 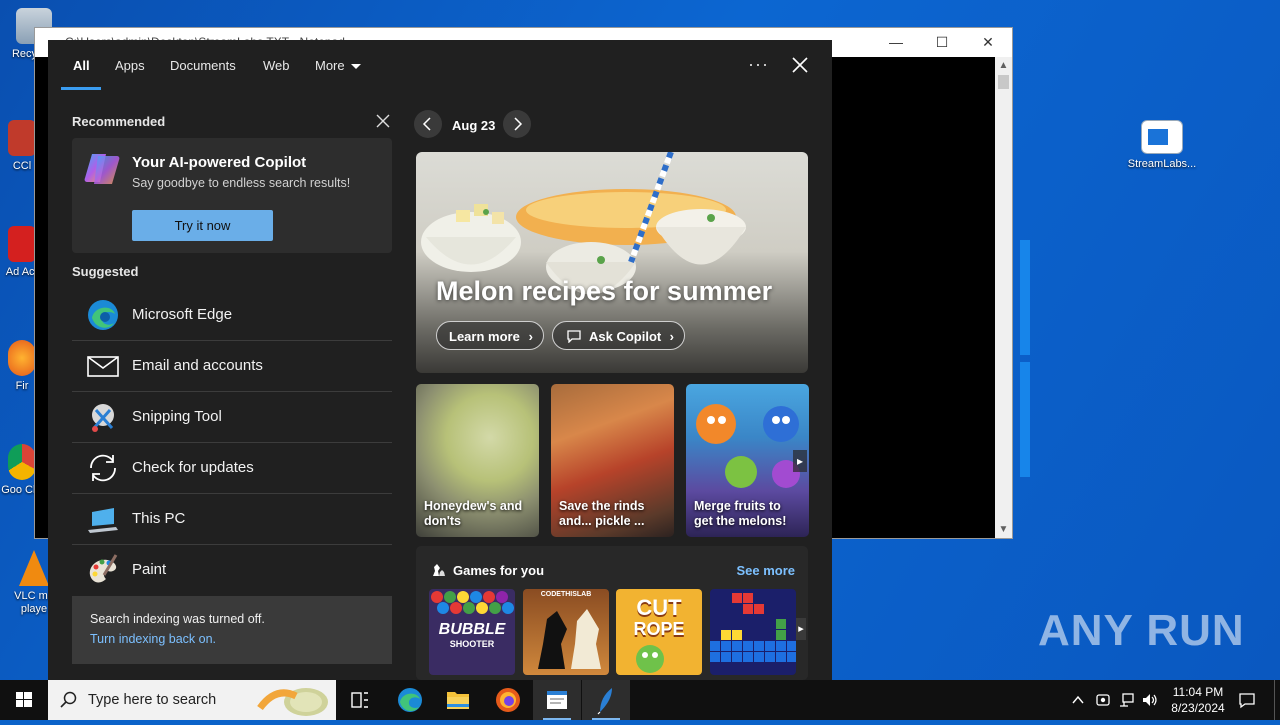 What do you see at coordinates (1103, 700) in the screenshot?
I see `security-icon` at bounding box center [1103, 700].